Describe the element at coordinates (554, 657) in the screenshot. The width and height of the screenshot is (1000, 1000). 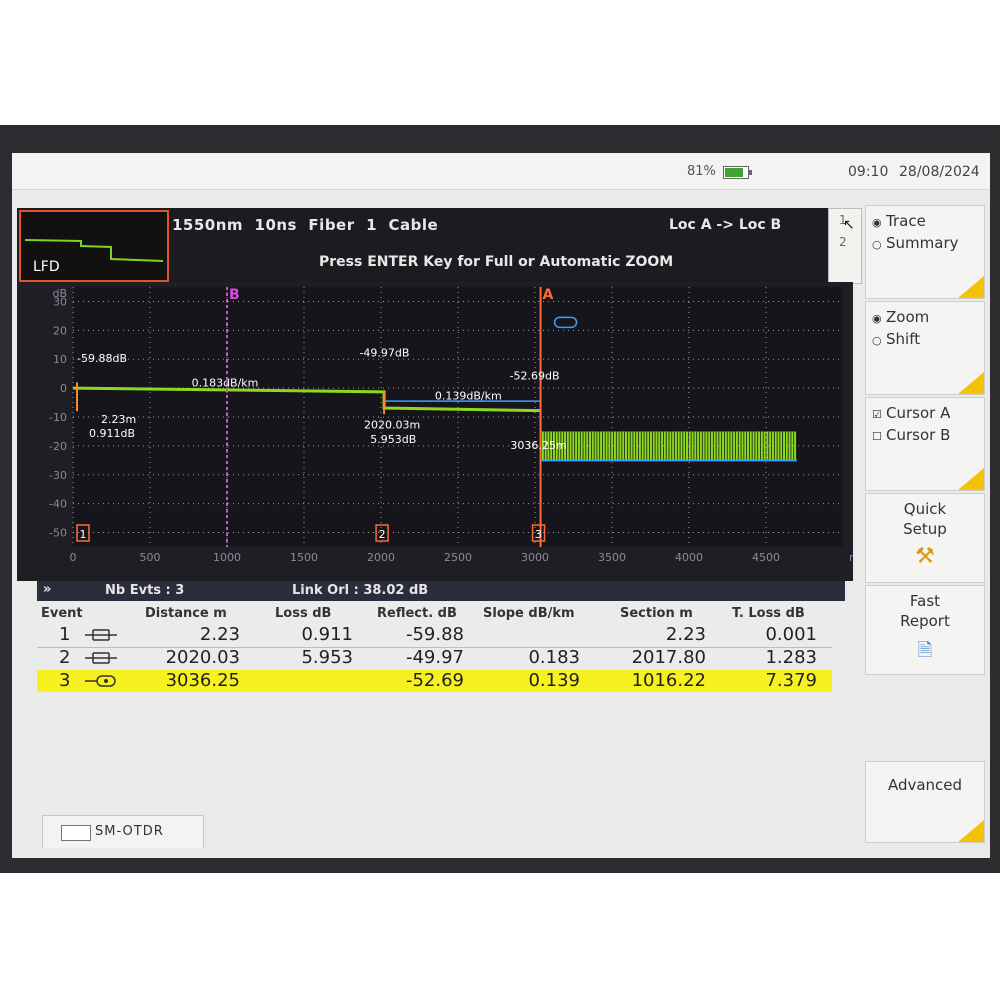
I see `event-slope: 0.183` at that location.